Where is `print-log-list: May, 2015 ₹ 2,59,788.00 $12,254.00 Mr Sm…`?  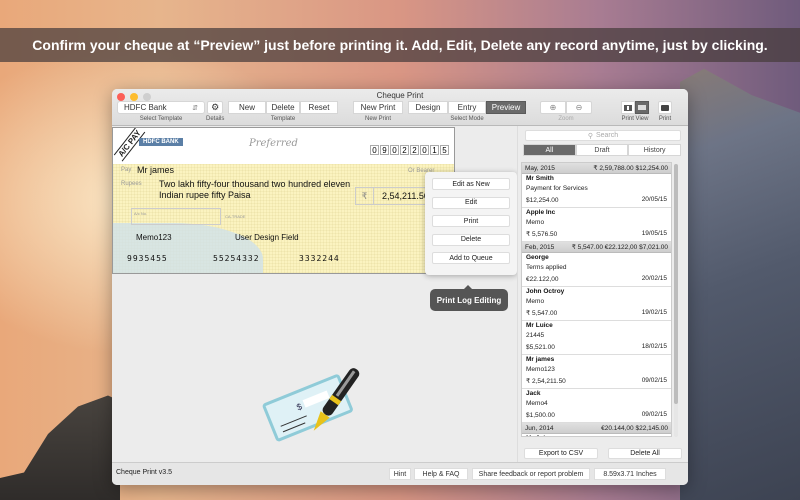 print-log-list: May, 2015 ₹ 2,59,788.00 $12,254.00 Mr Sm… is located at coordinates (596, 299).